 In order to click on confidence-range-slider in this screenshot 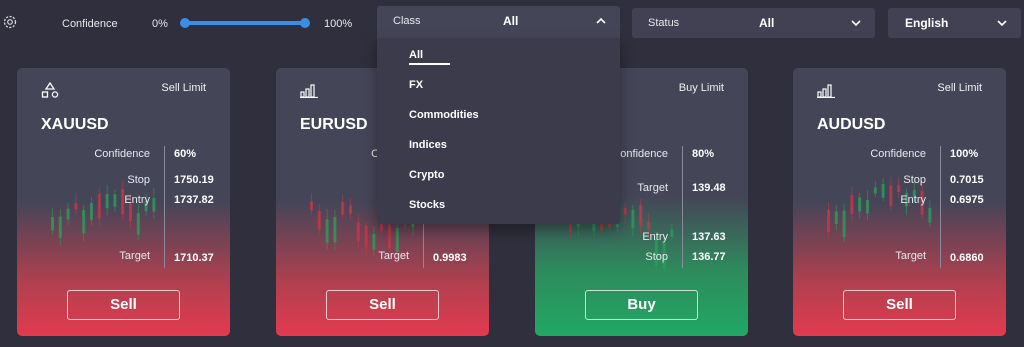, I will do `click(245, 23)`.